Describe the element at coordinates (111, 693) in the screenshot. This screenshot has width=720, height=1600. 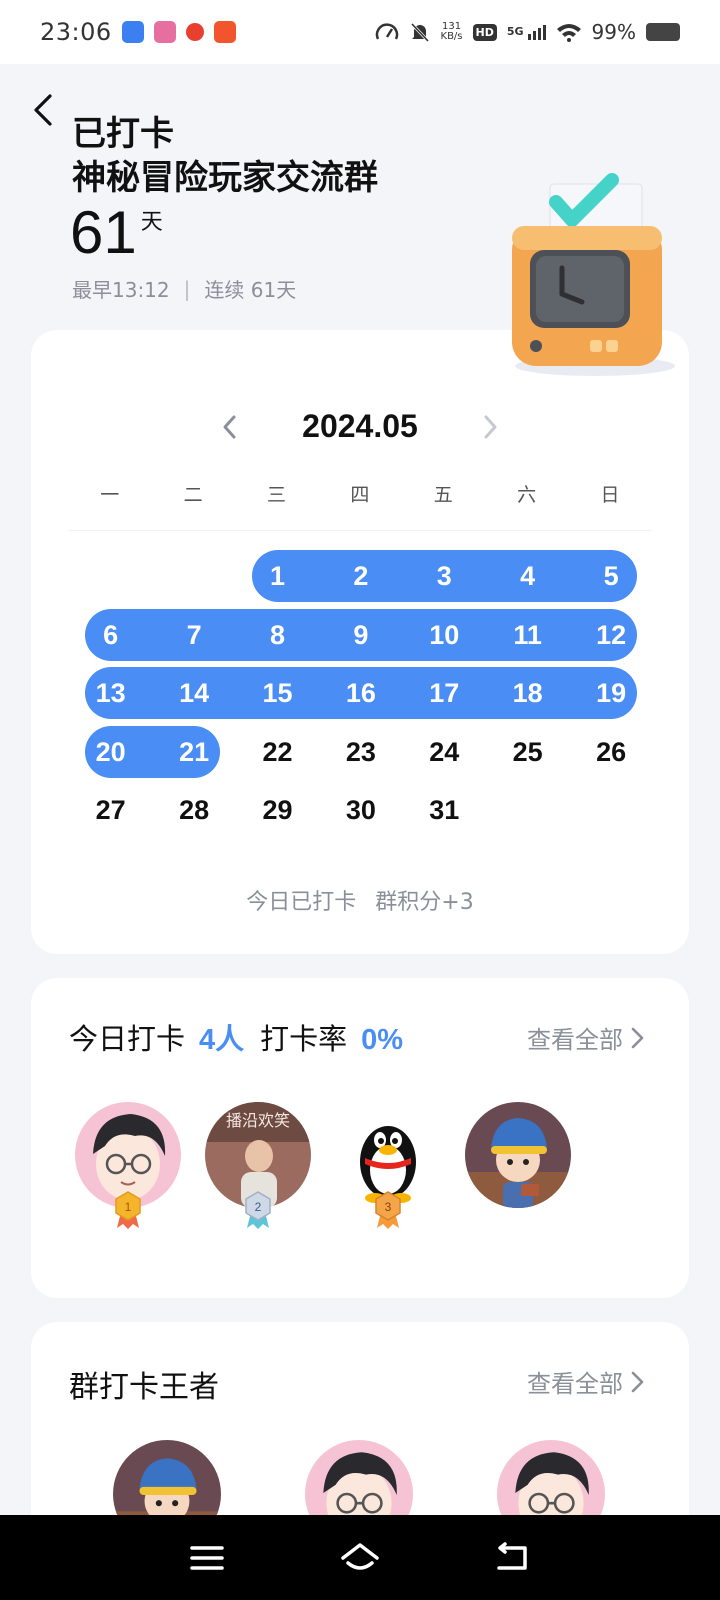
I see `calendar-day: 13` at that location.